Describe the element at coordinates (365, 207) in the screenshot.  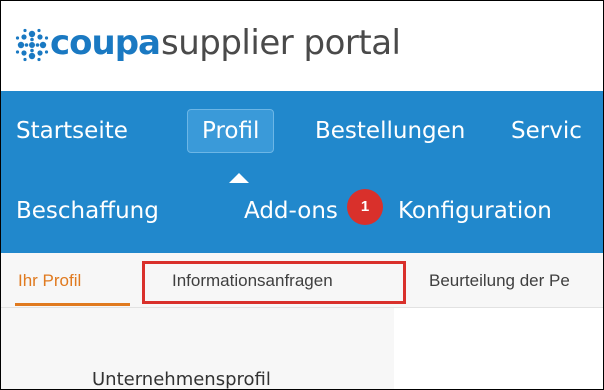
I see `step-badge: 1` at that location.